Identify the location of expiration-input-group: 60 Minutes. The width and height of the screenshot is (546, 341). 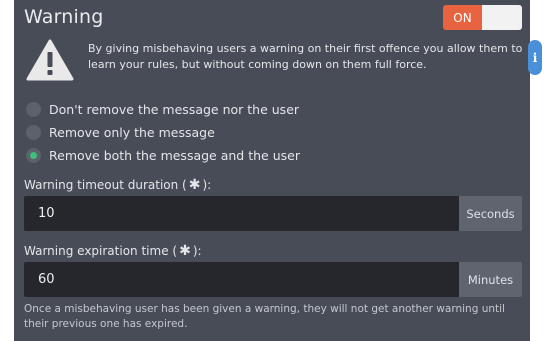
(273, 279).